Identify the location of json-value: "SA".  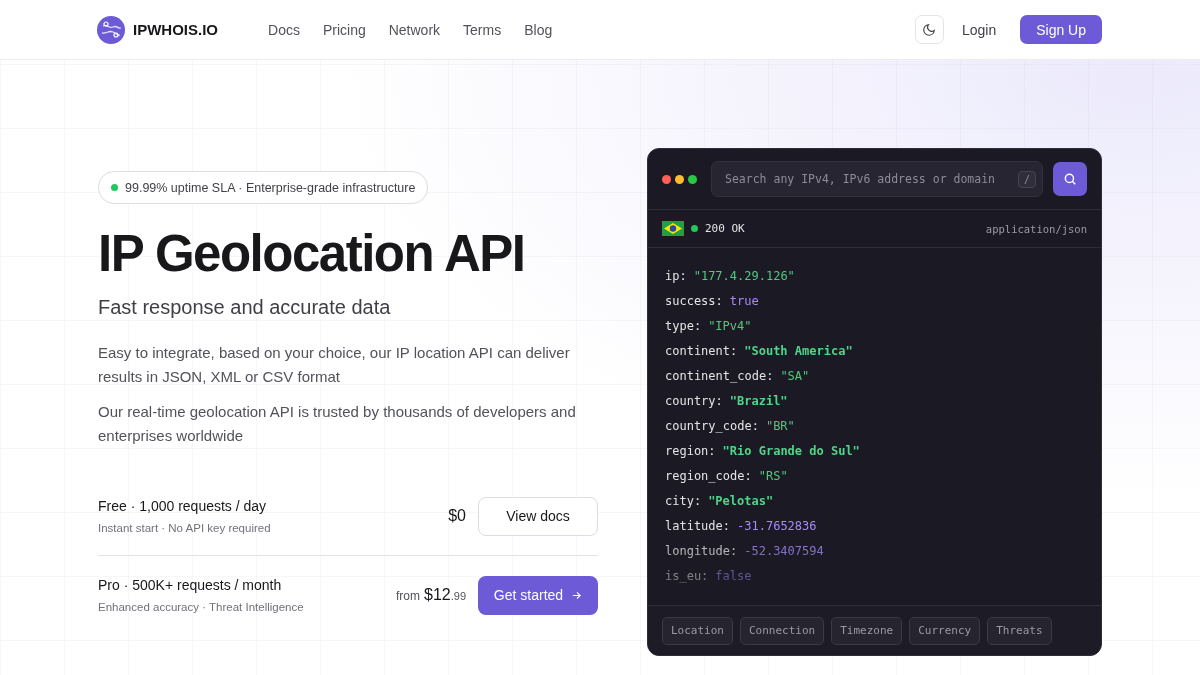
(795, 375).